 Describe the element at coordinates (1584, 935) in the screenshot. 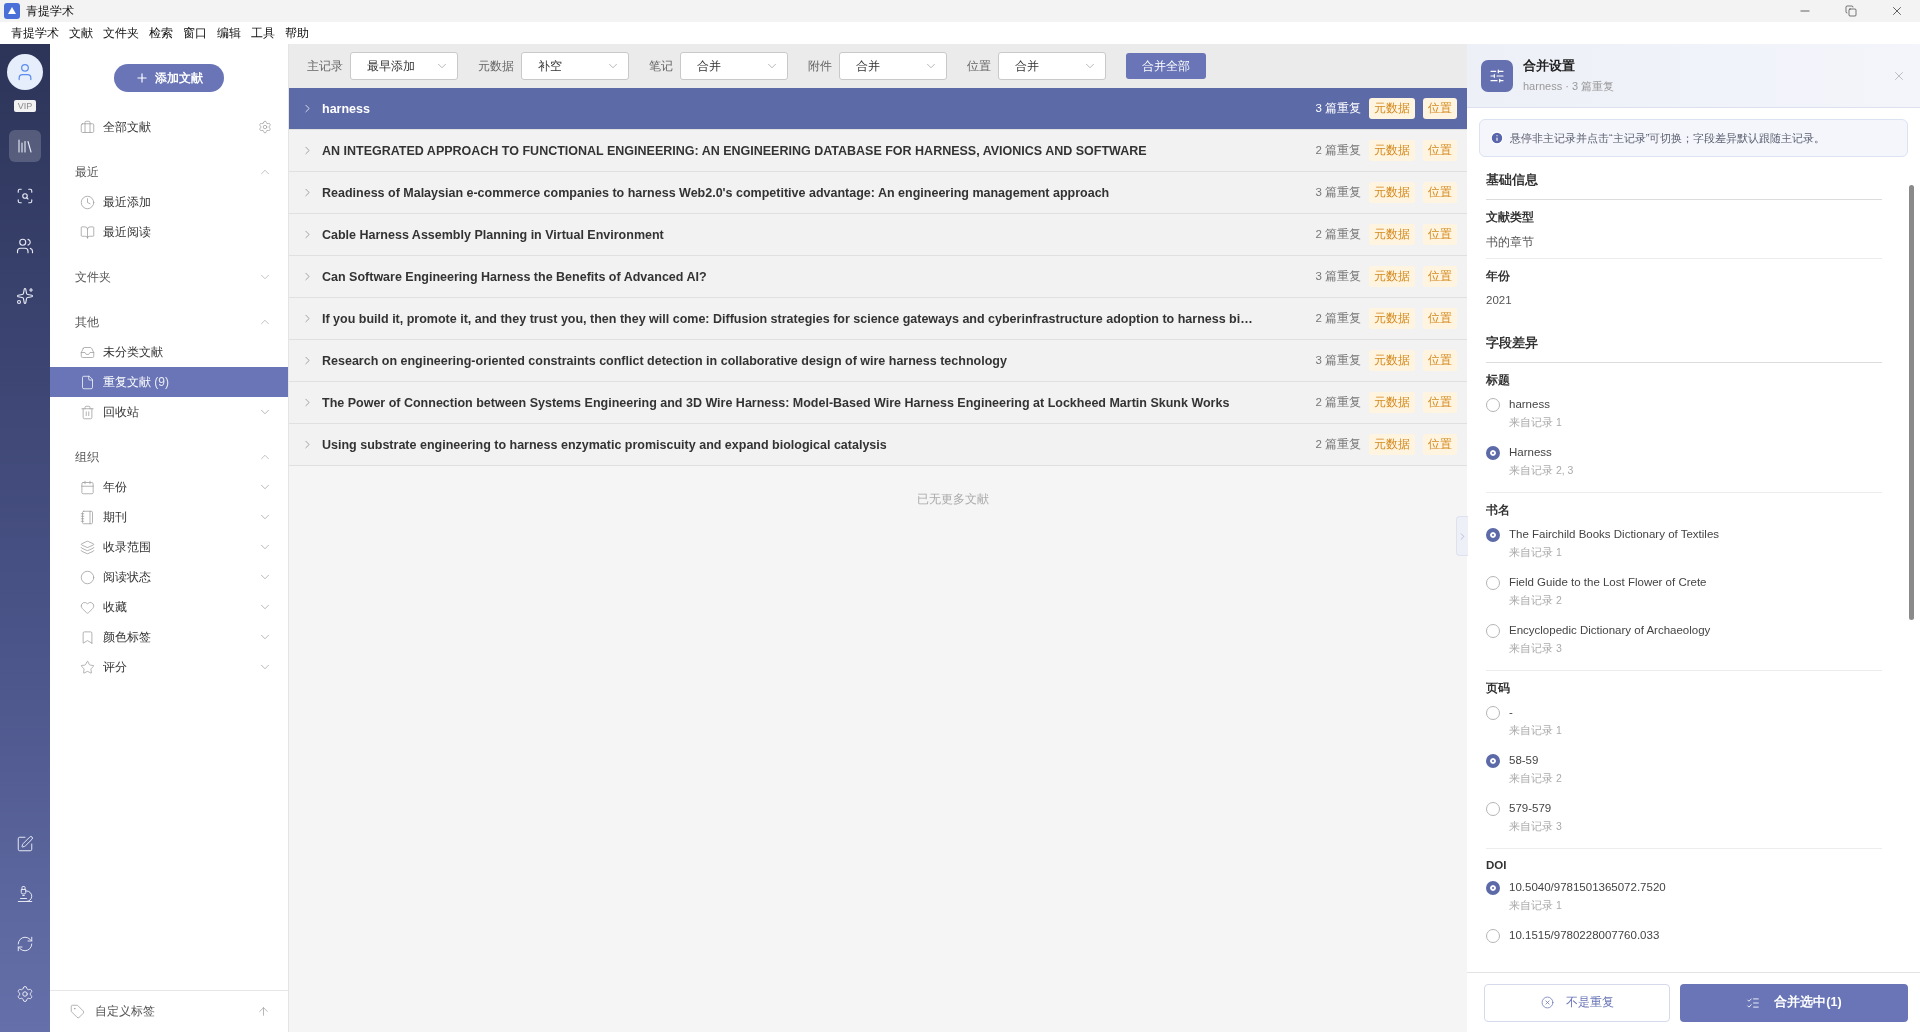

I see `option-value: 10.1515/9780228007760.033` at that location.